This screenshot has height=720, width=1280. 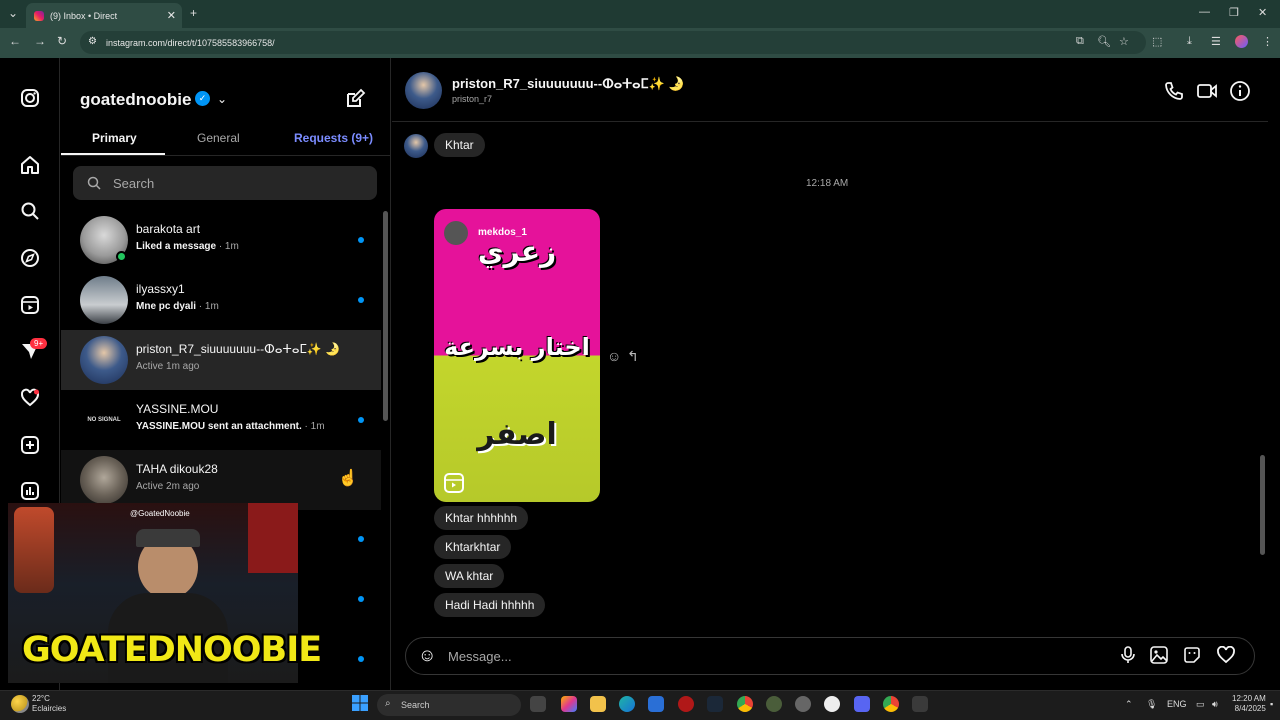 What do you see at coordinates (30, 445) in the screenshot?
I see `create-icon` at bounding box center [30, 445].